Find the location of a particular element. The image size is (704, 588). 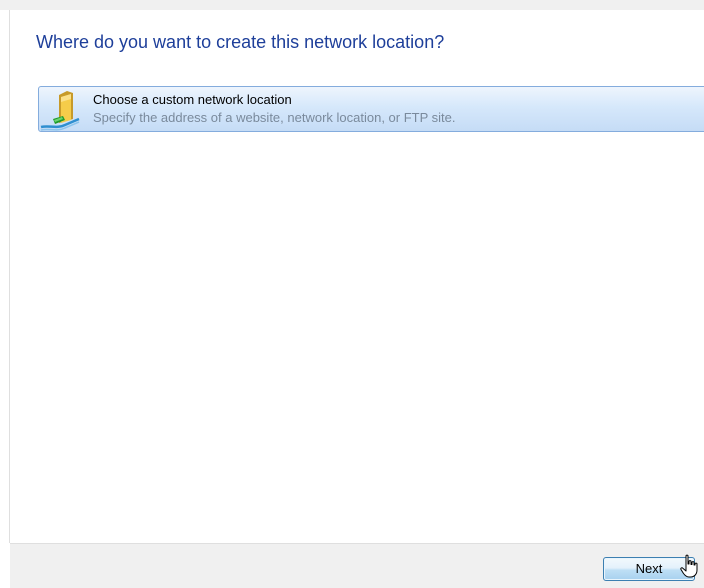

option-title: Choose a custom network location is located at coordinates (192, 99).